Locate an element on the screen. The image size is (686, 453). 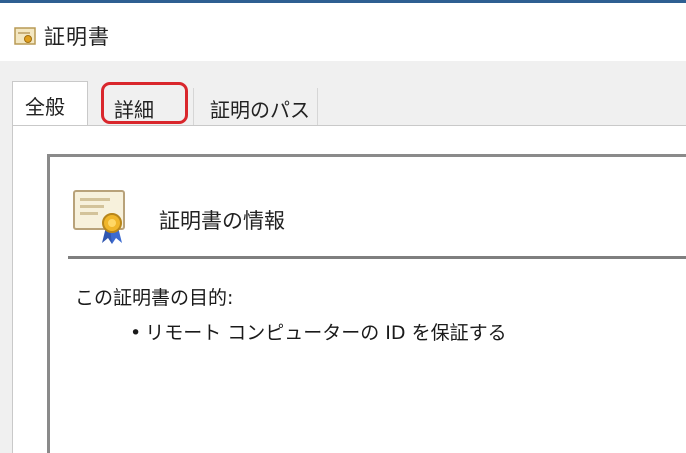
tab-certification-path-label: 証明のパス is located at coordinates (260, 110).